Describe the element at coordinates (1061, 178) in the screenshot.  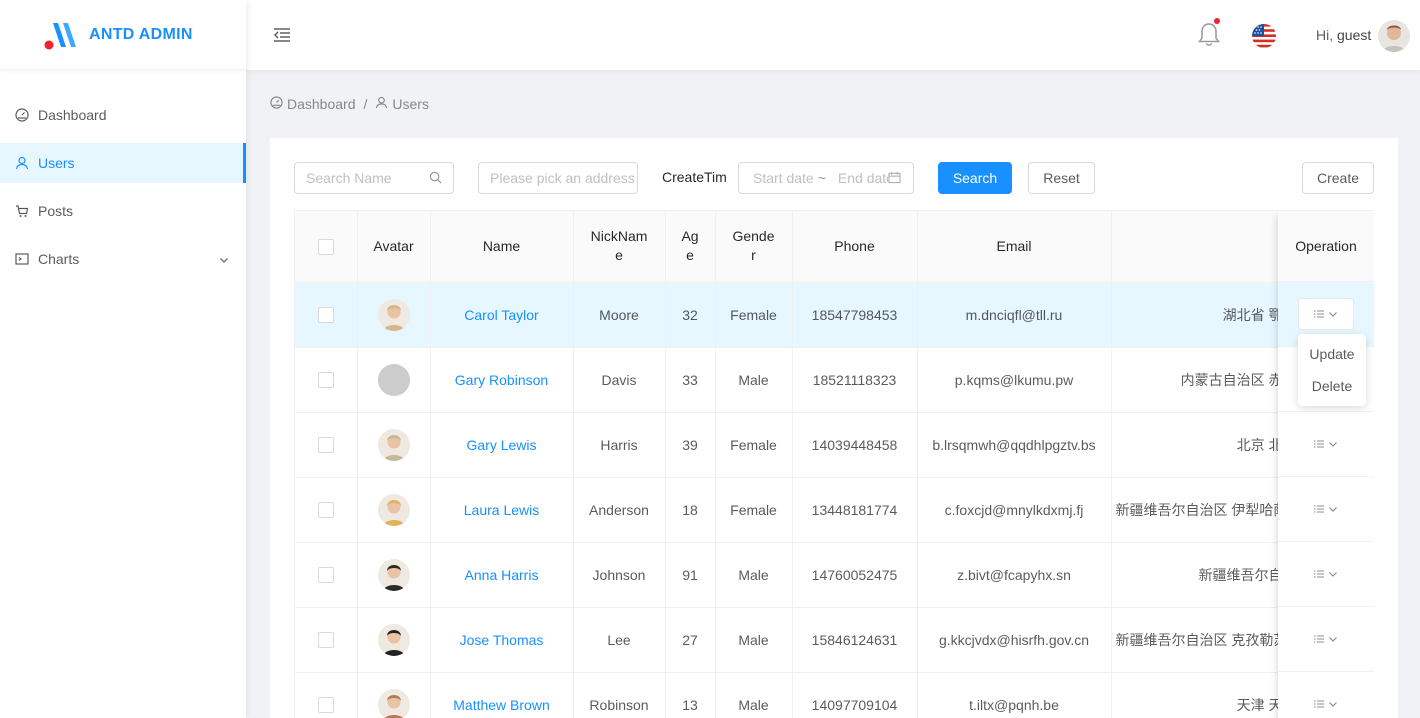
I see `reset-button: Reset` at that location.